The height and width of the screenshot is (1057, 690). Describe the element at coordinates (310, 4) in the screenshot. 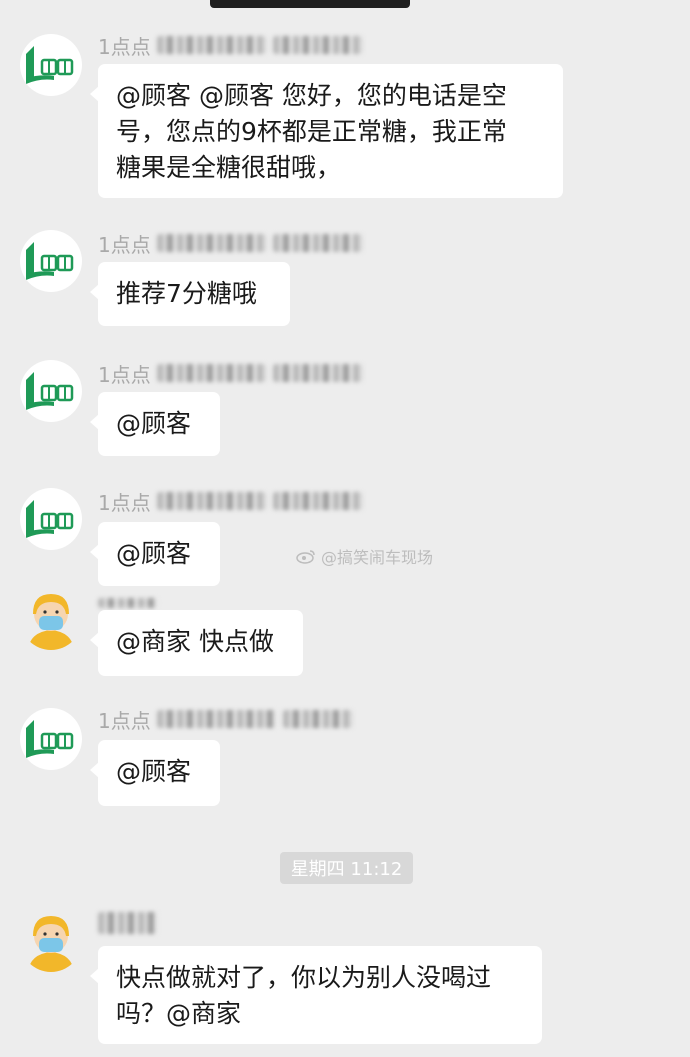

I see `status-bar-notch` at that location.